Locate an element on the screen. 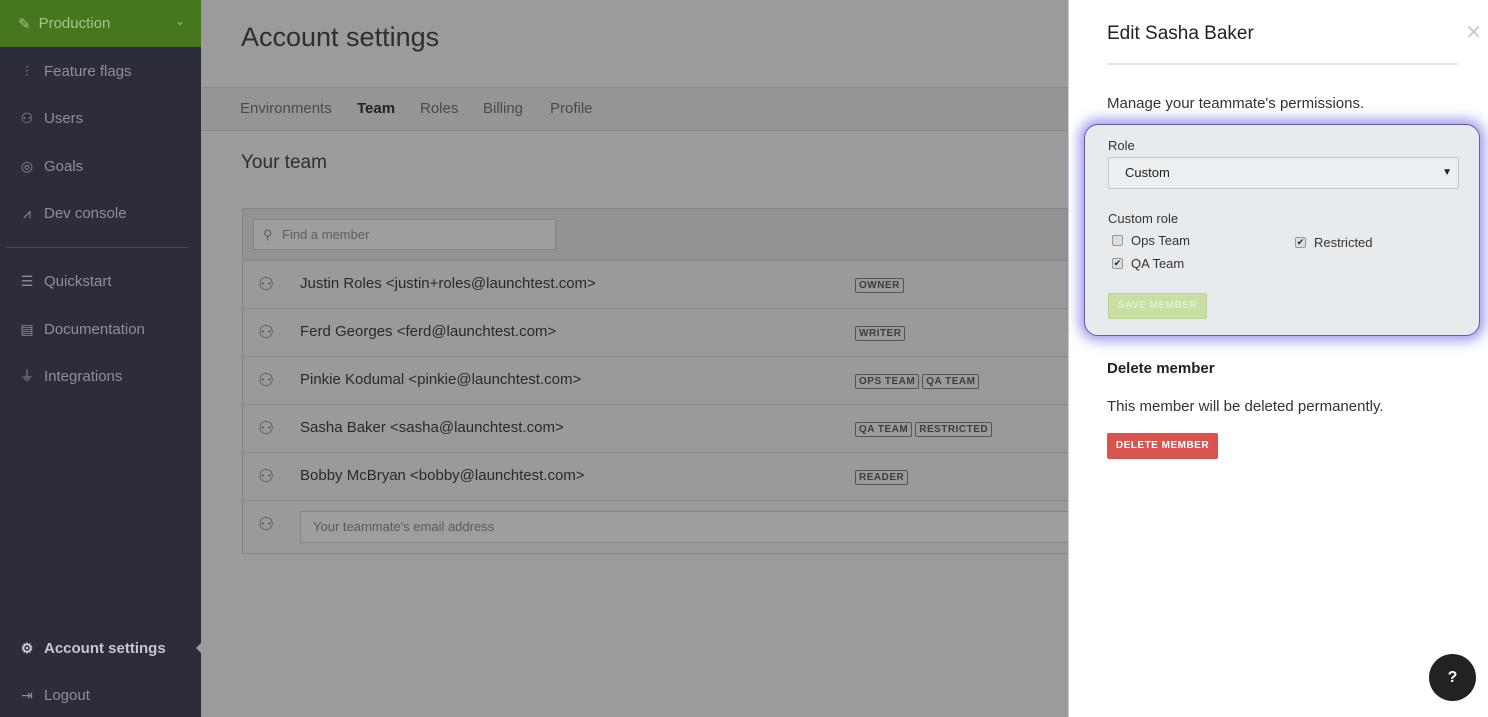 The image size is (1488, 717). member-name: Pinkie Kodumal <pinkie@launchtest.com> is located at coordinates (441, 379).